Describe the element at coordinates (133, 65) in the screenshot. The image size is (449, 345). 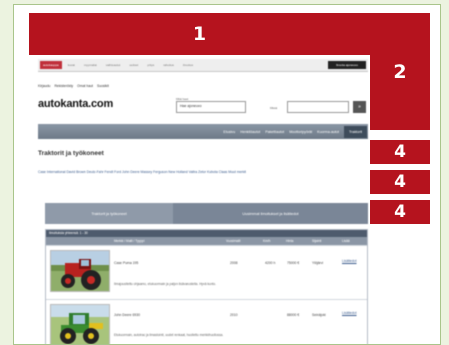
I see `top-nav-item: uutiset` at that location.